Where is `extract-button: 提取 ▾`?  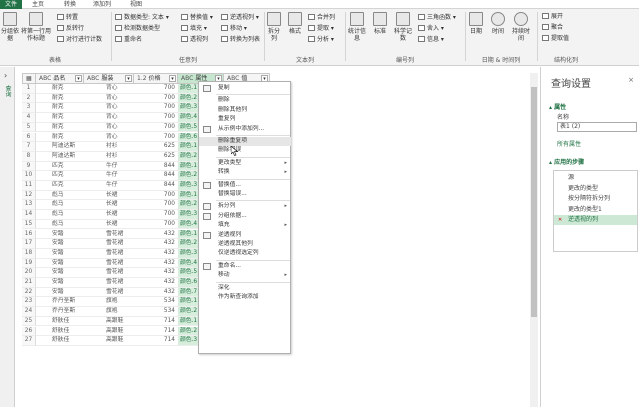
extract-button: 提取 ▾ is located at coordinates (321, 28).